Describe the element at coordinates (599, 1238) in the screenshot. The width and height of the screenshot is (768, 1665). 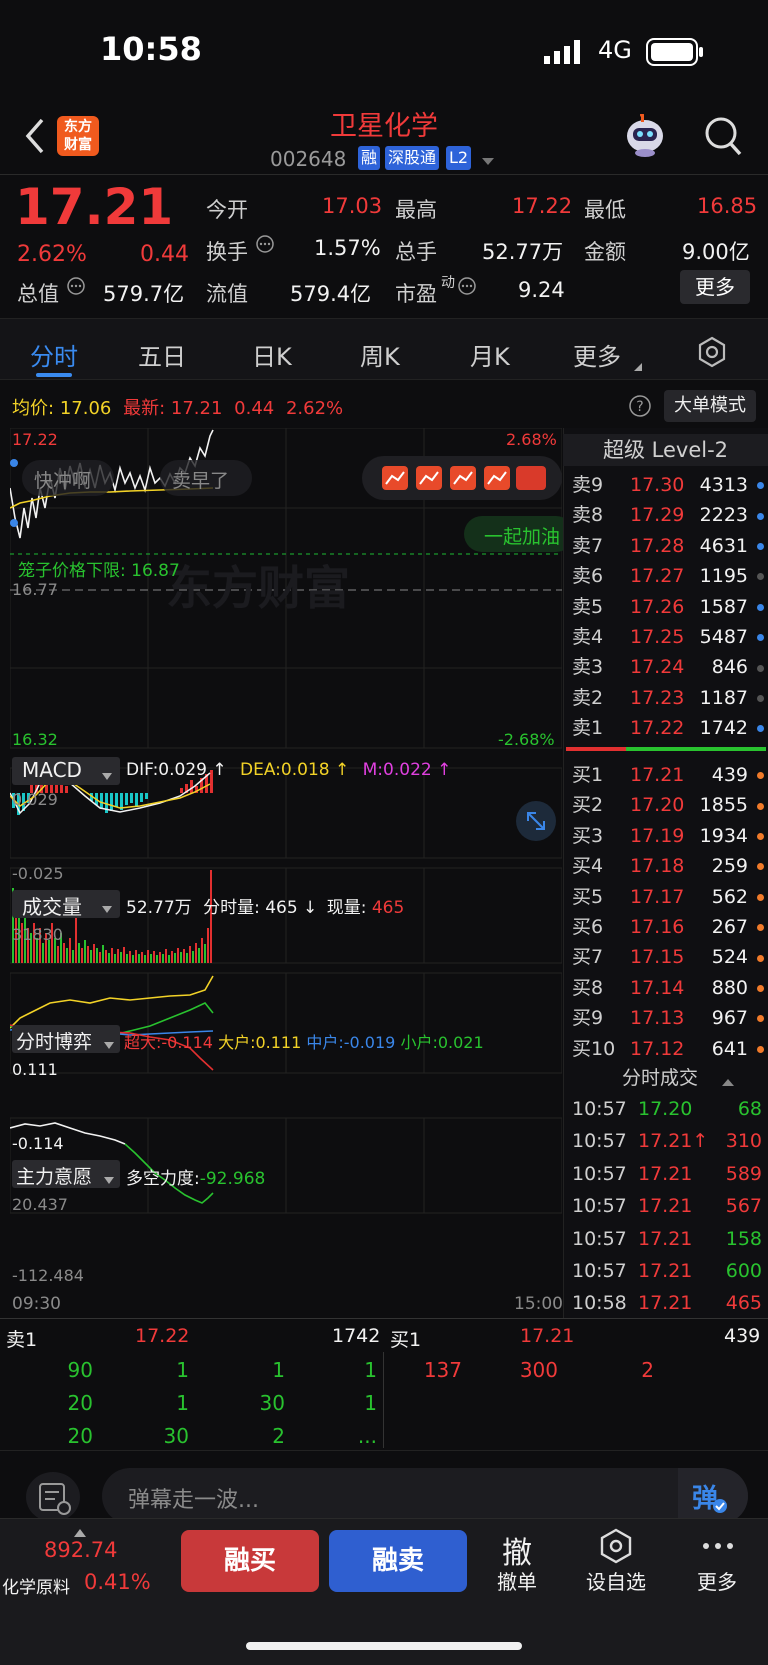
I see `trade-time: 10:57` at that location.